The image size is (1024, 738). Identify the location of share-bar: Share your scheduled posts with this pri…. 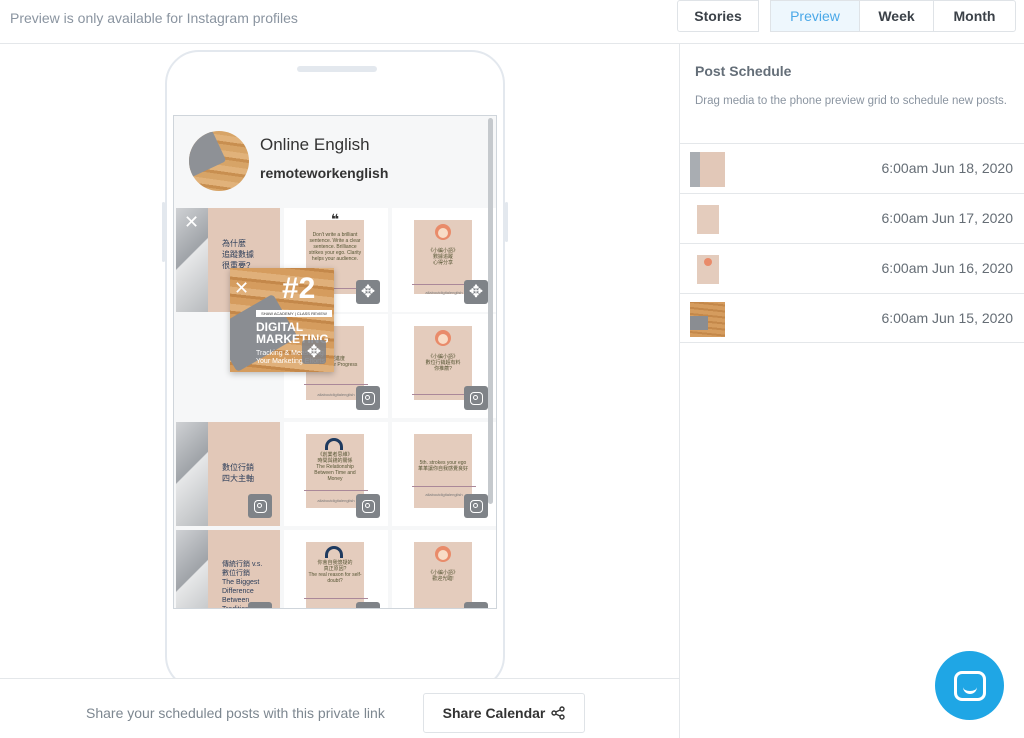
(339, 708).